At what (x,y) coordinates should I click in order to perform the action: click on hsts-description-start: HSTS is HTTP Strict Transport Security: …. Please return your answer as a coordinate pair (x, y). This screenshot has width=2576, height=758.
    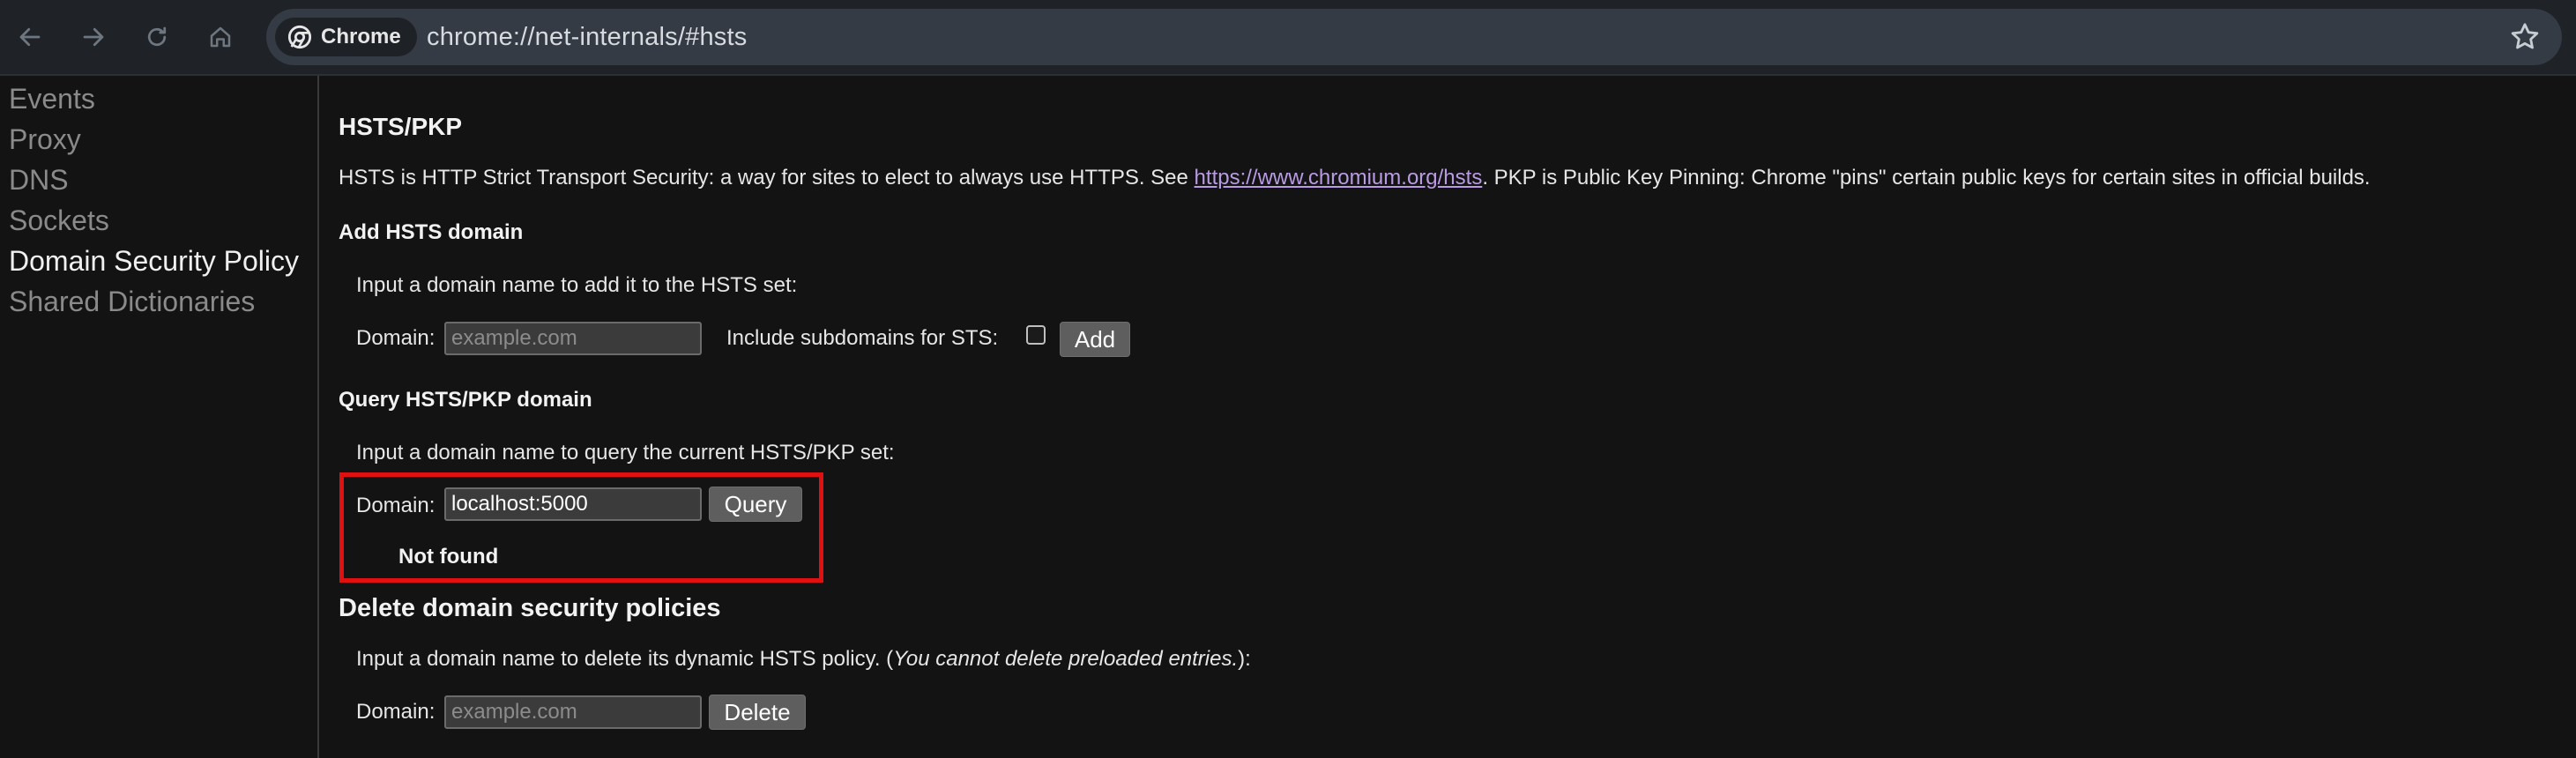
    Looking at the image, I should click on (767, 178).